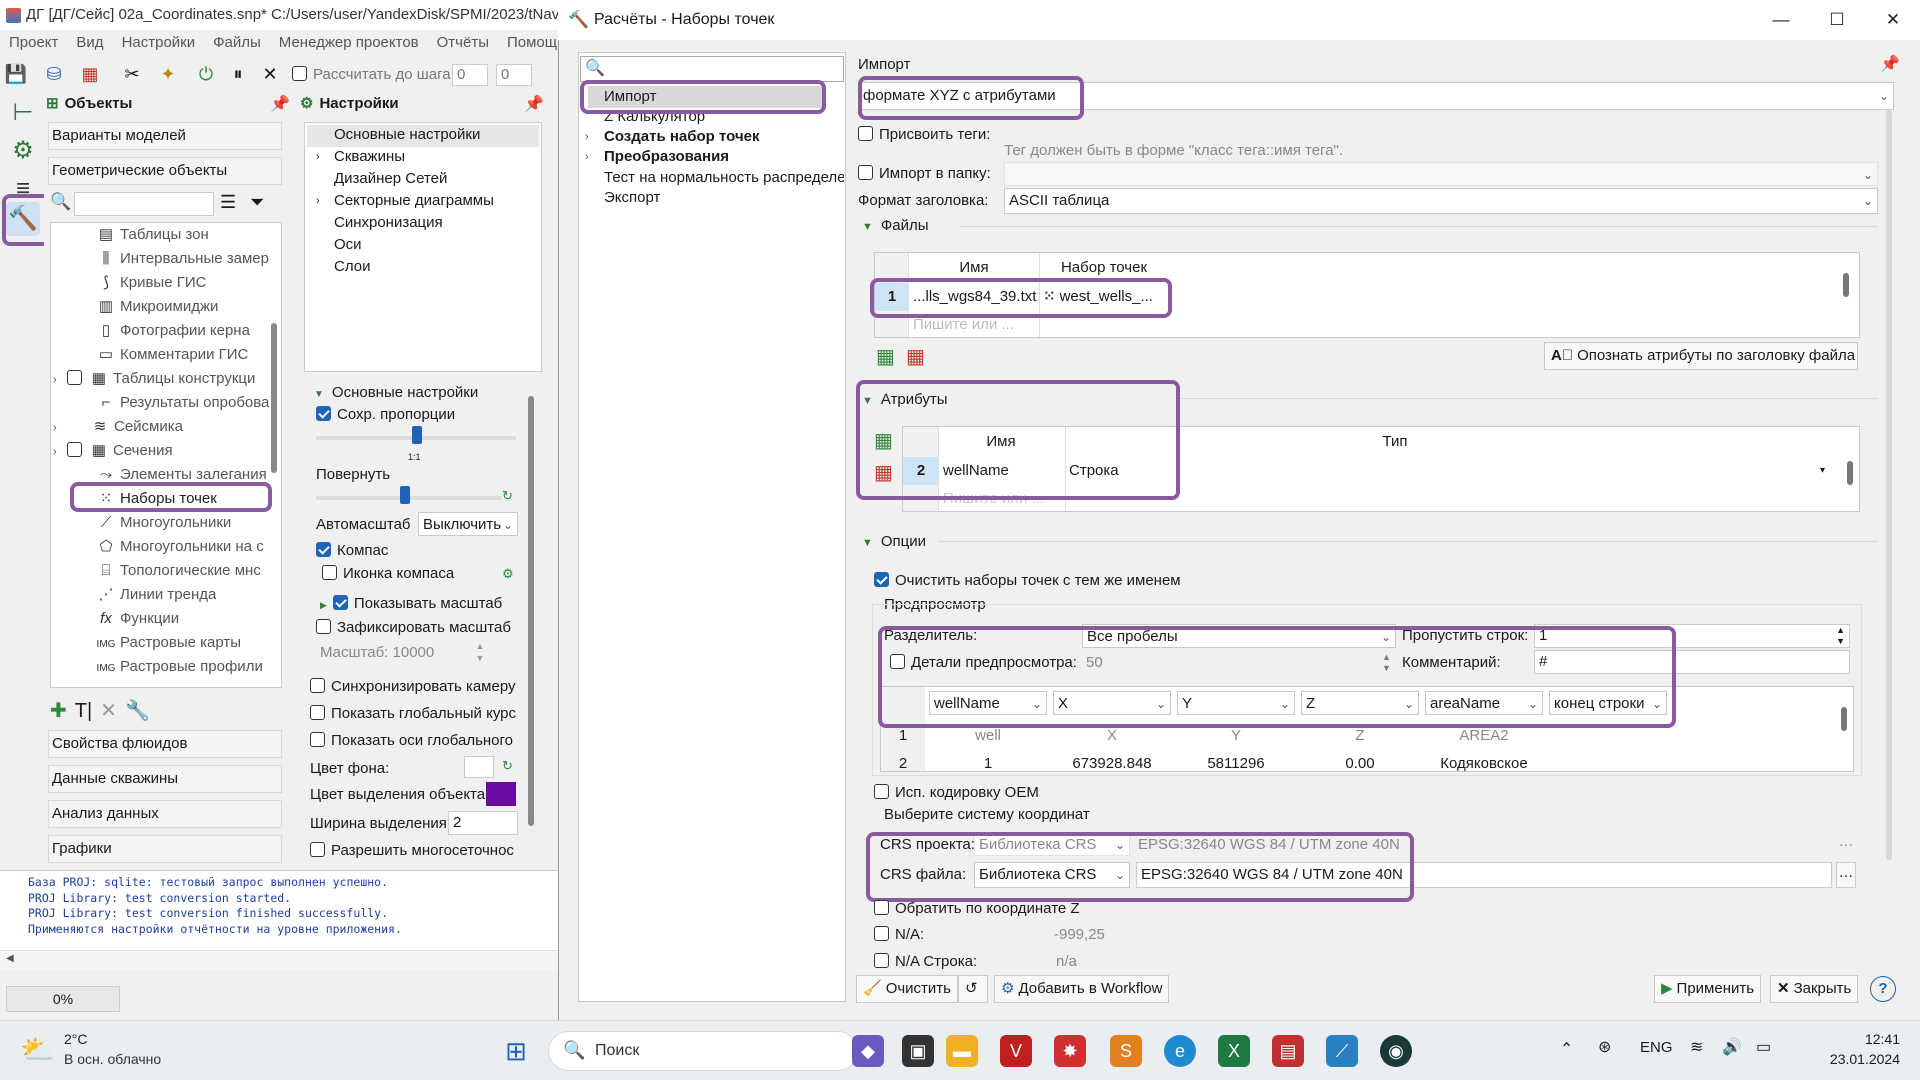 The height and width of the screenshot is (1080, 1920). Describe the element at coordinates (348, 245) in the screenshot. I see `settings-tree-axes: Оси` at that location.